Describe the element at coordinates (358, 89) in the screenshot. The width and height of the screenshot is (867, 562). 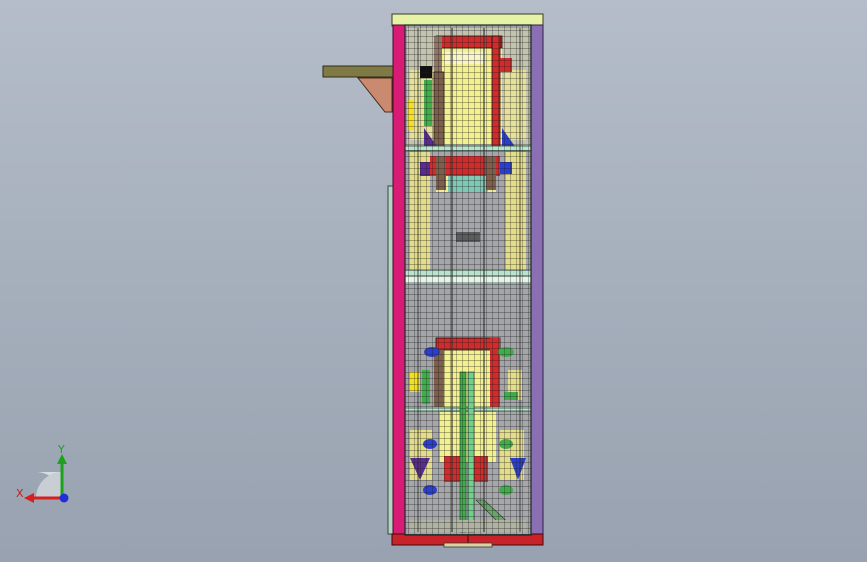
I see `mounting-arm` at that location.